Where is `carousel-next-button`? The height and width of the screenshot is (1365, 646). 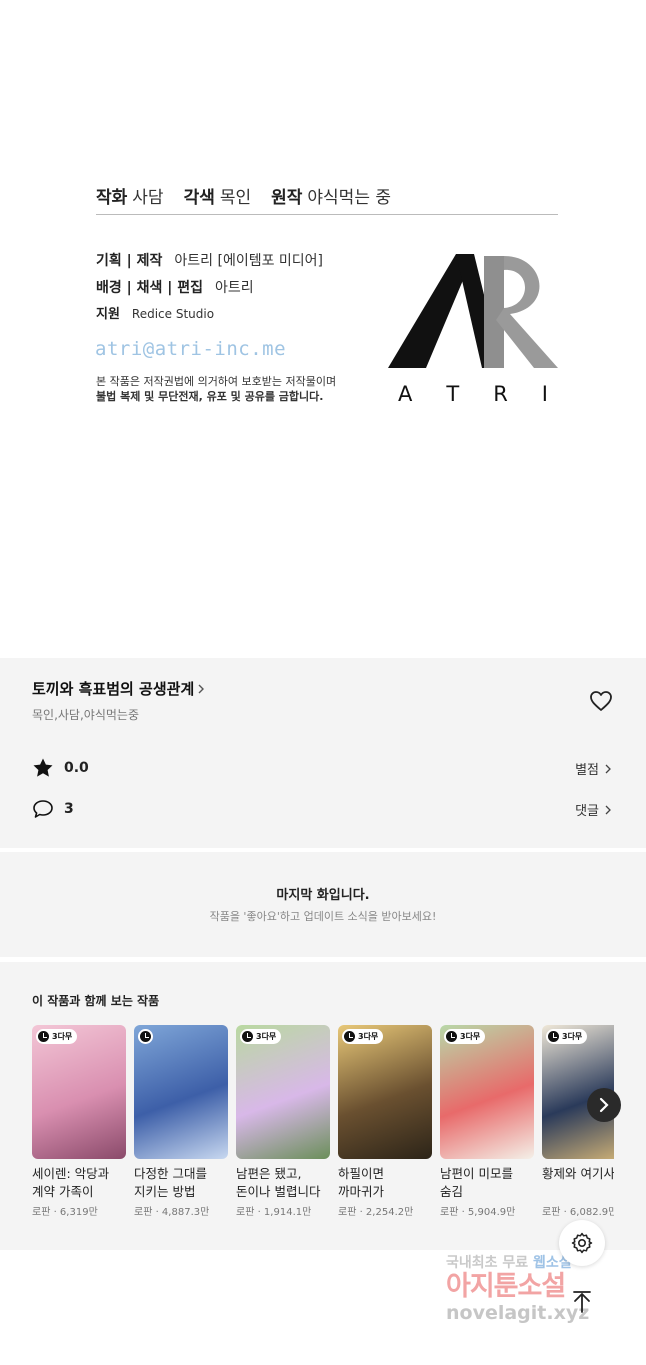 carousel-next-button is located at coordinates (604, 1105).